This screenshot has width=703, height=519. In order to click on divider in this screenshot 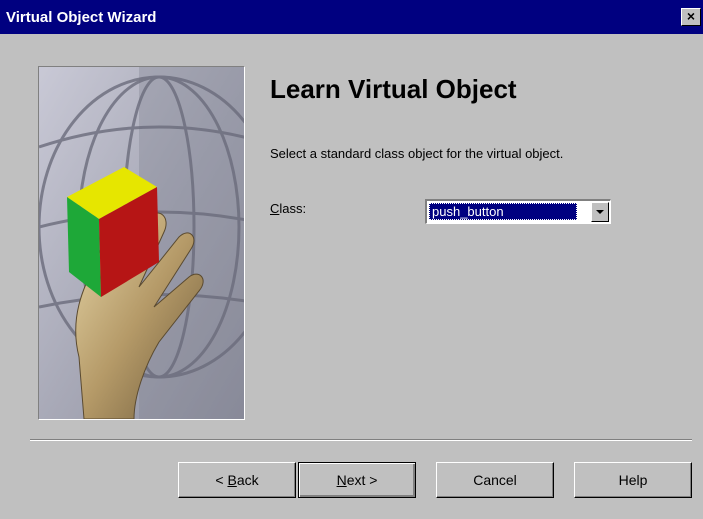, I will do `click(361, 440)`.